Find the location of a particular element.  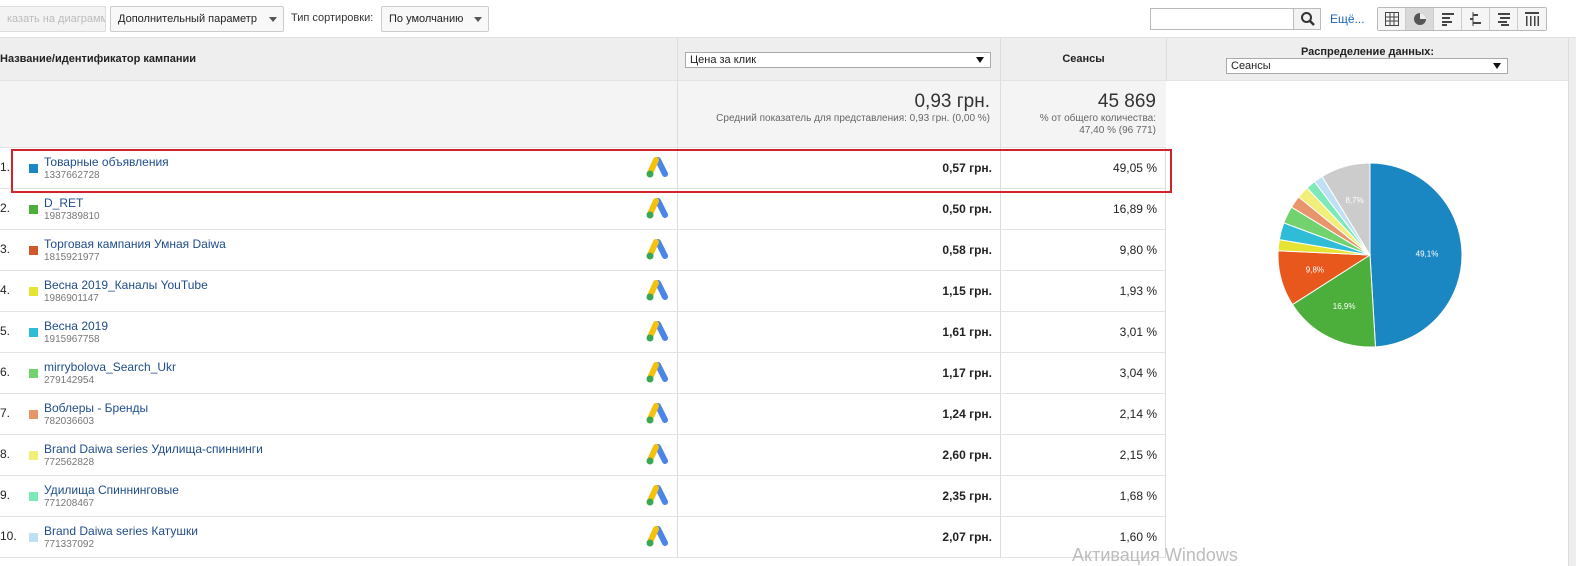

search-icon is located at coordinates (1308, 19).